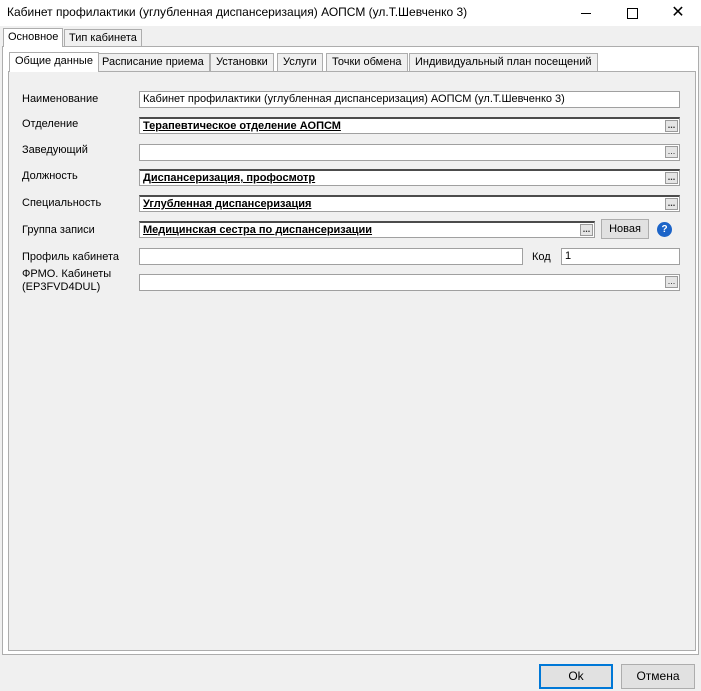  I want to click on maximize-button, so click(632, 13).